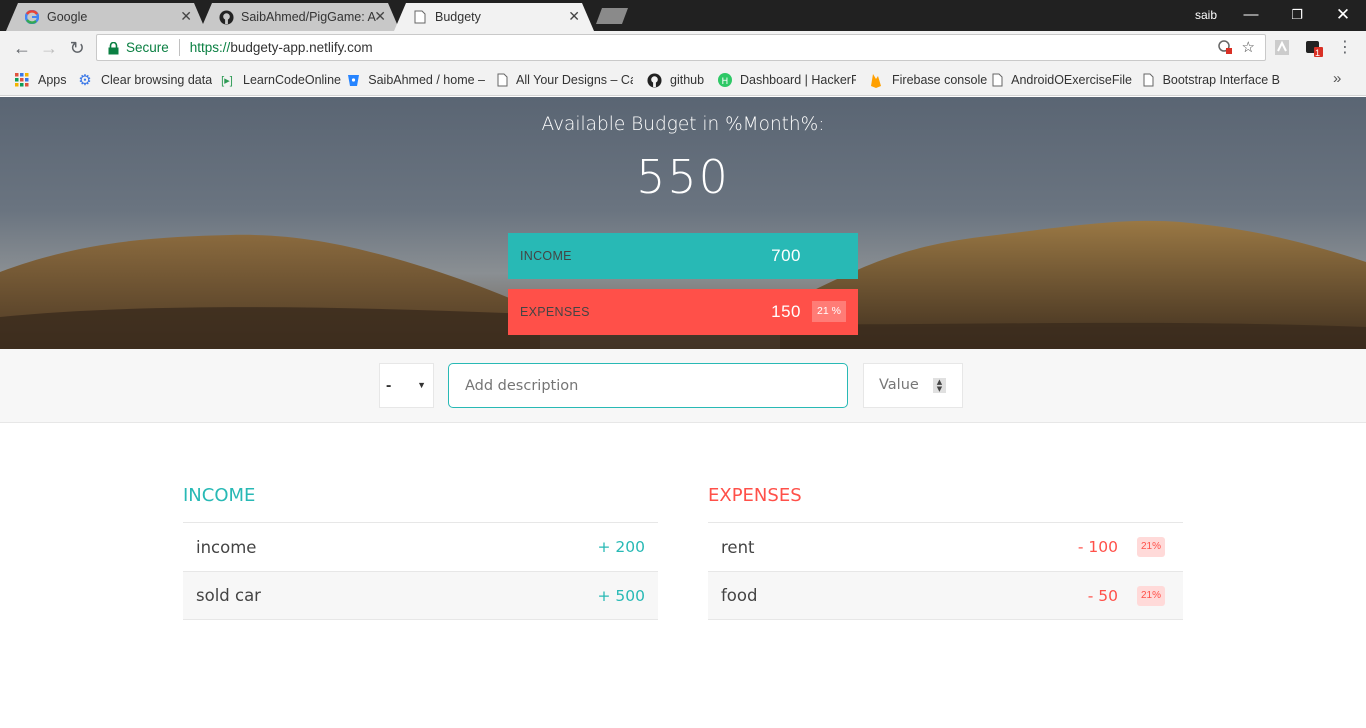 The height and width of the screenshot is (728, 1366). I want to click on list-item: food - 50 21%, so click(945, 595).